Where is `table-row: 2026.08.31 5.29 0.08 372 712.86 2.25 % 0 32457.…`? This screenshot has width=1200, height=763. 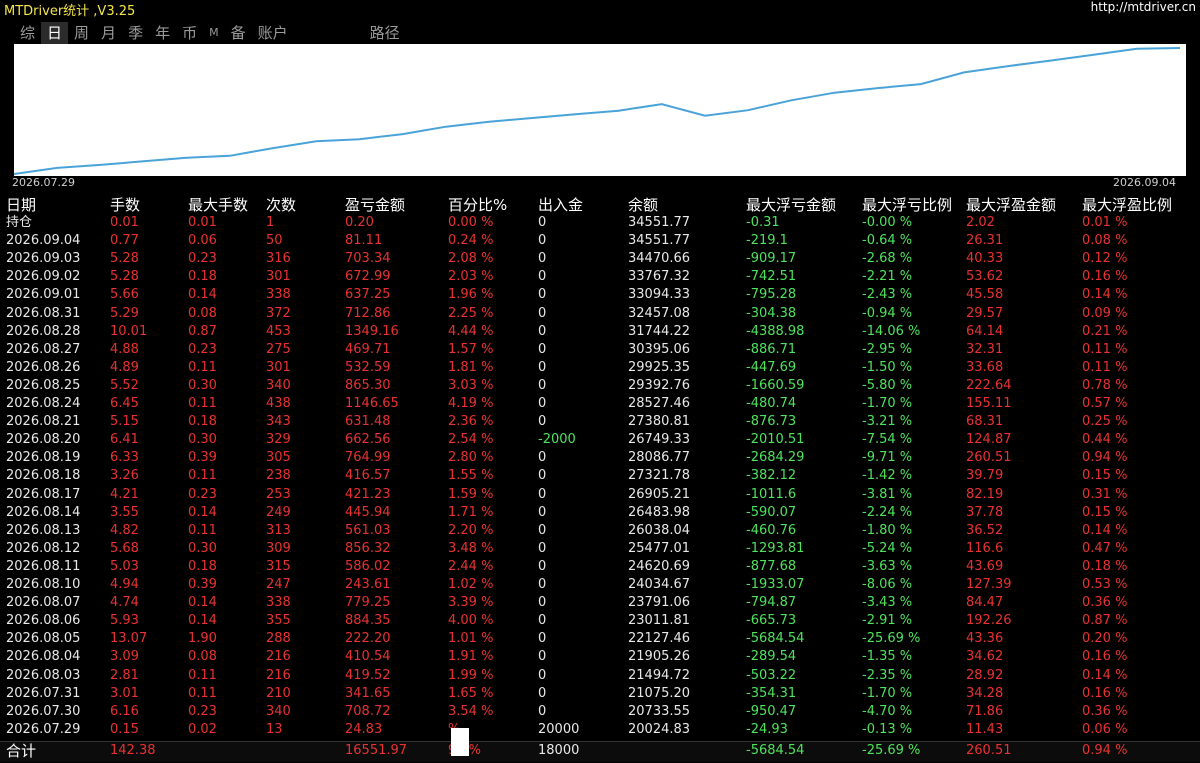
table-row: 2026.08.31 5.29 0.08 372 712.86 2.25 % 0 32457.… is located at coordinates (600, 314).